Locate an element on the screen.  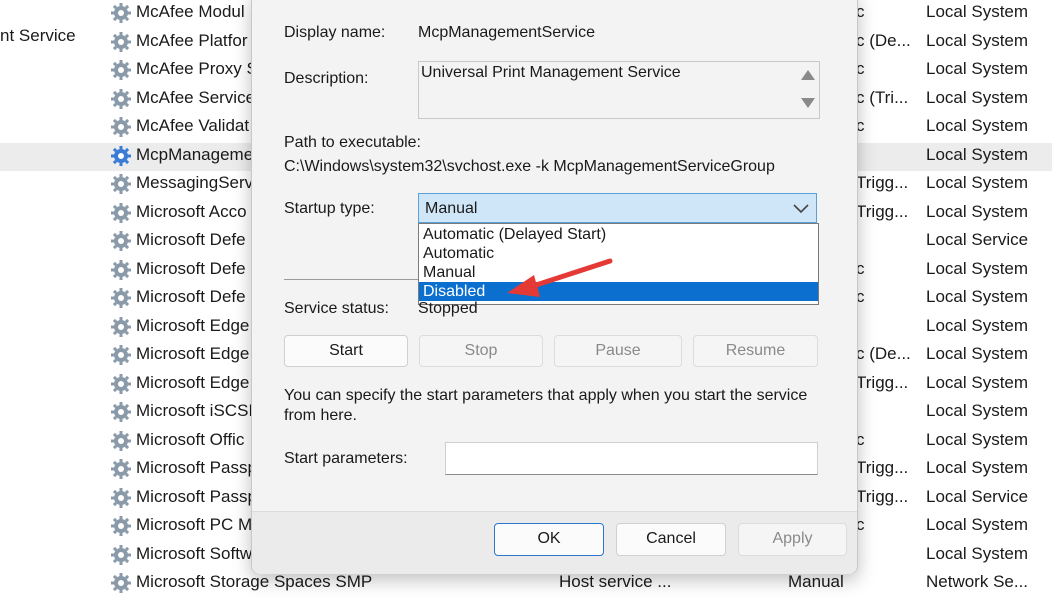
pause-button: Pause is located at coordinates (618, 351).